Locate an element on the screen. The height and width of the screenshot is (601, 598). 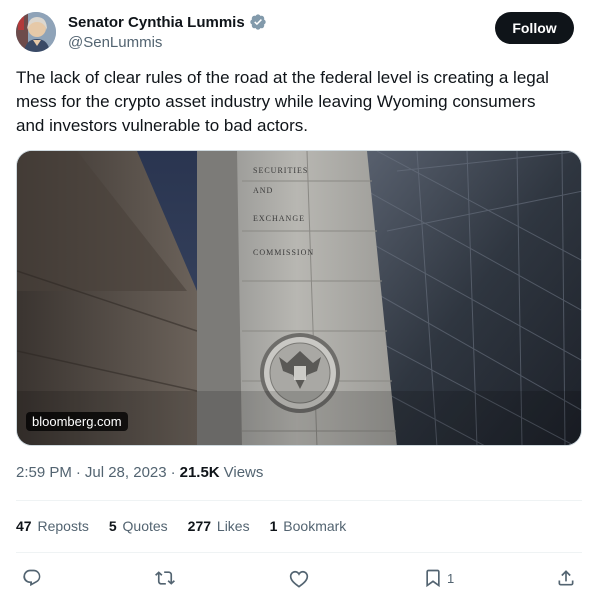
like-icon is located at coordinates (299, 579).